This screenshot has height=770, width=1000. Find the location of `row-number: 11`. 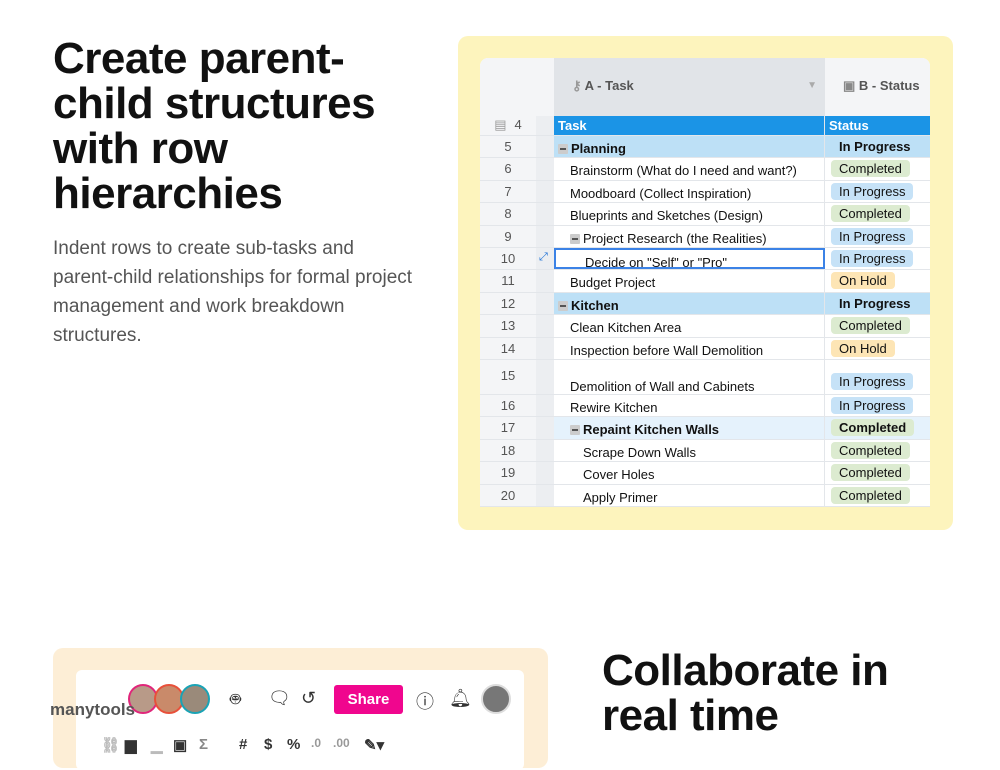

row-number: 11 is located at coordinates (508, 281).